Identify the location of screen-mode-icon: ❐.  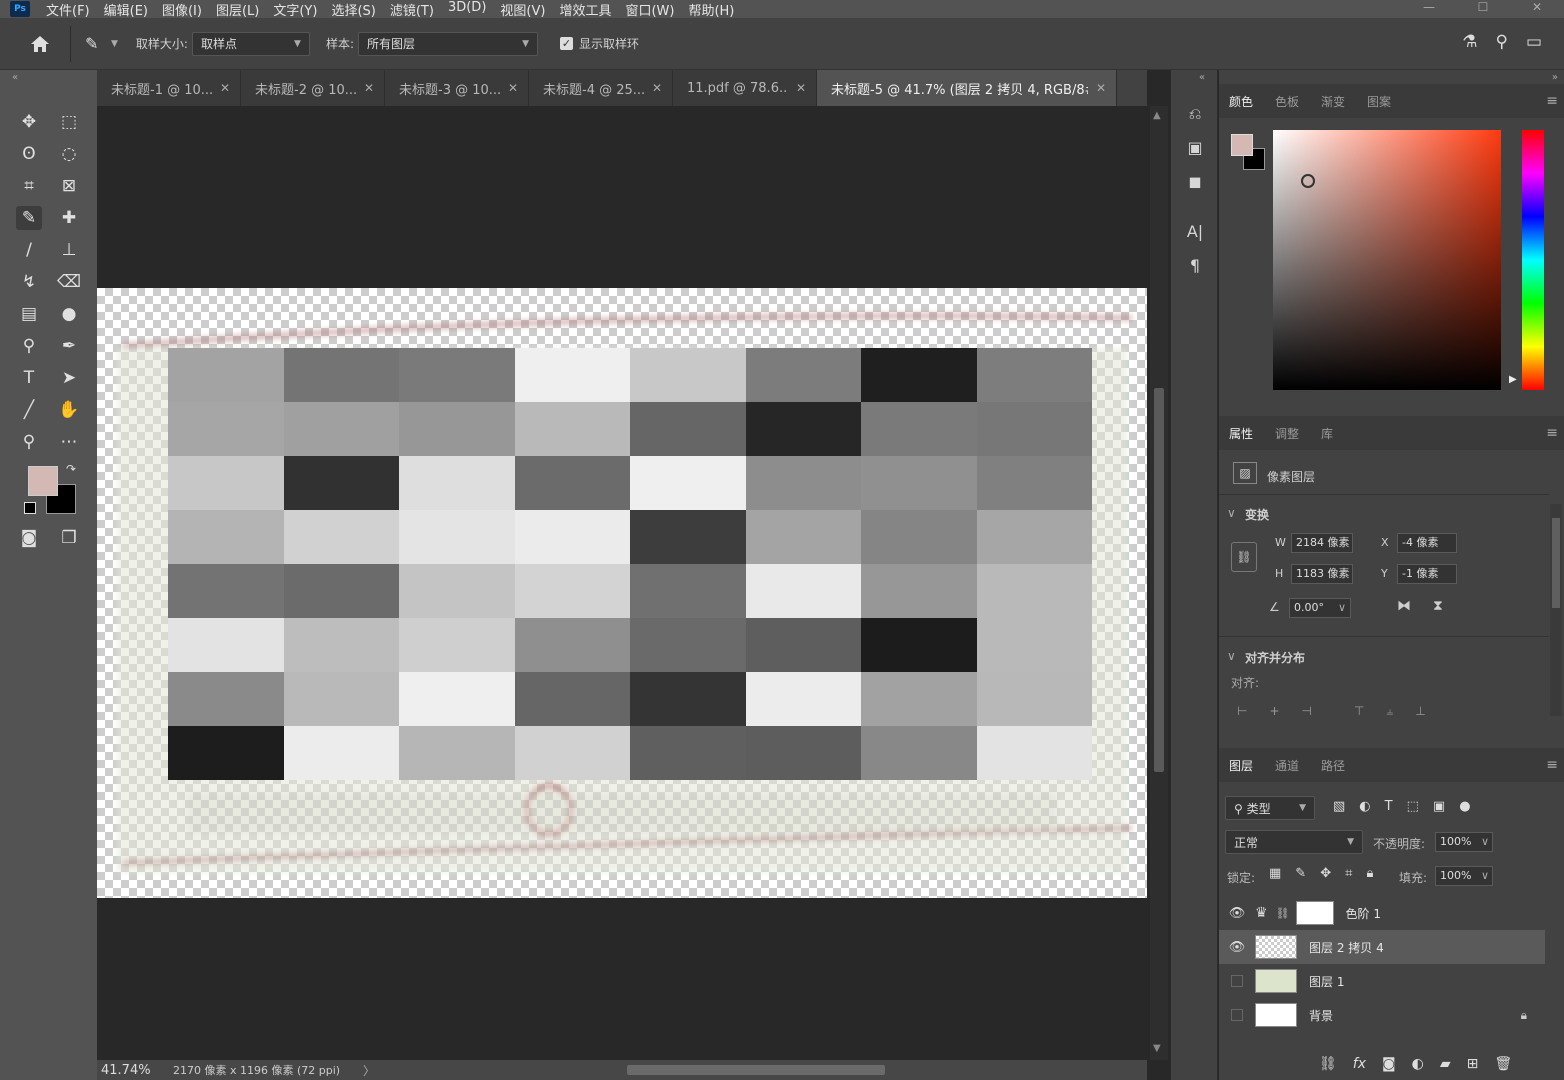
(69, 538).